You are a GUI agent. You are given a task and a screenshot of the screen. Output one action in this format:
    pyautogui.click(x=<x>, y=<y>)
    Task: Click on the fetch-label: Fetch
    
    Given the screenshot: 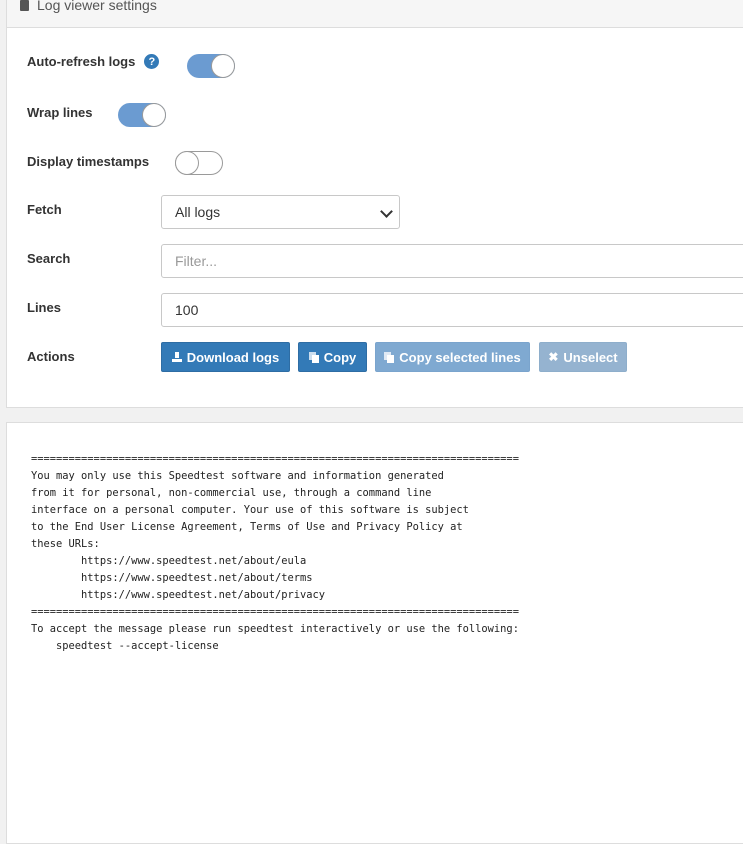 What is the action you would take?
    pyautogui.click(x=44, y=209)
    